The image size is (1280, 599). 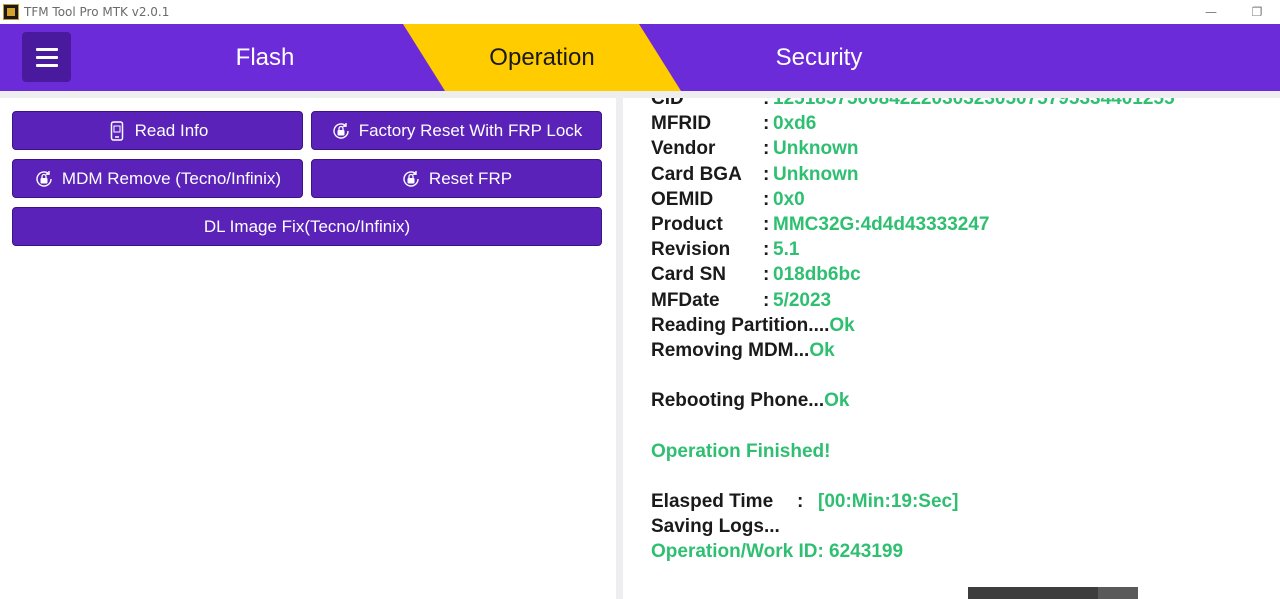 I want to click on tab-operation-label: Operation, so click(x=542, y=57).